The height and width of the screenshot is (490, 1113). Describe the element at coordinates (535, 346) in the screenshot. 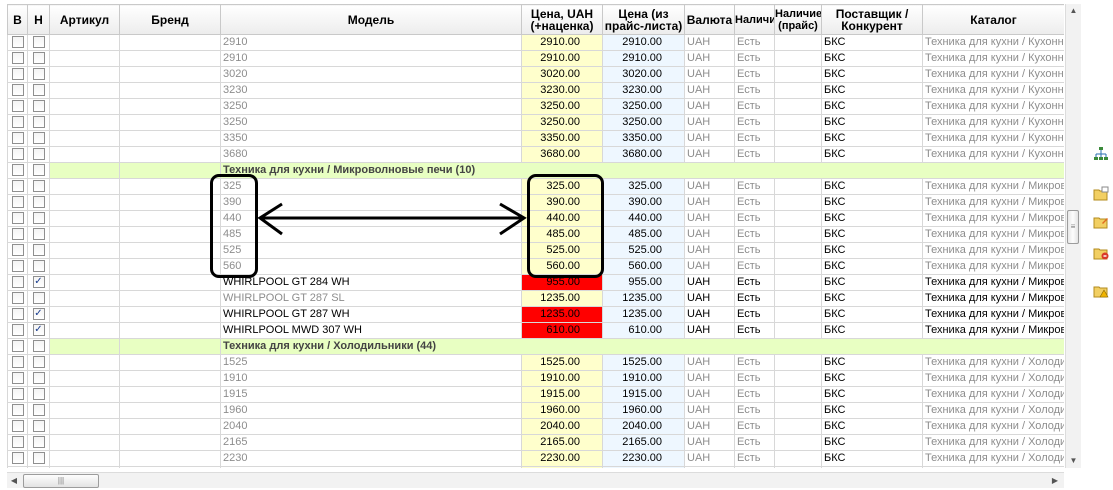

I see `group-row: Техника для кухни / Холодильники (44)` at that location.